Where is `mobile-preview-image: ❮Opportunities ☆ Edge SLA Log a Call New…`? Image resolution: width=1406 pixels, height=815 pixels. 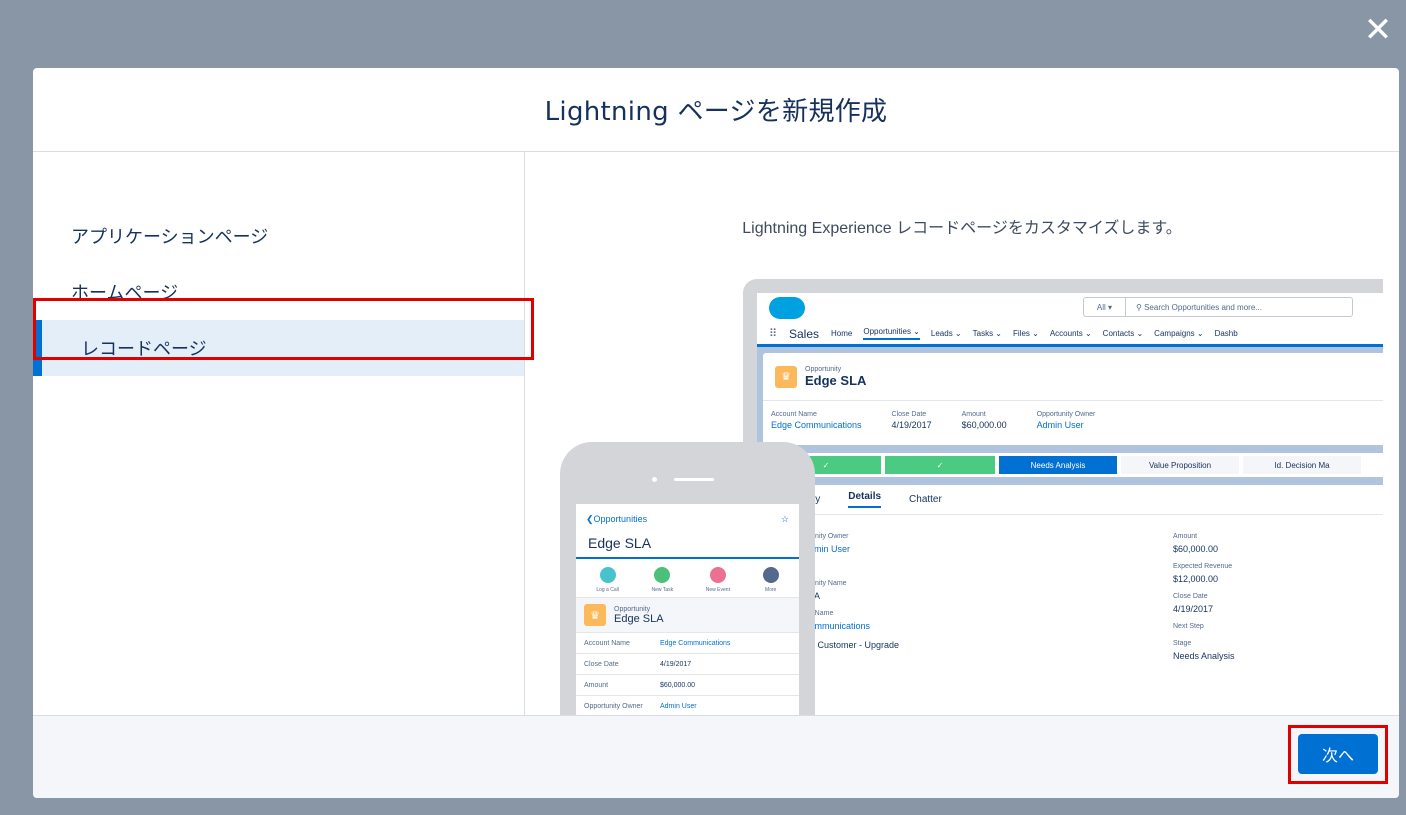 mobile-preview-image: ❮Opportunities ☆ Edge SLA Log a Call New… is located at coordinates (687, 578).